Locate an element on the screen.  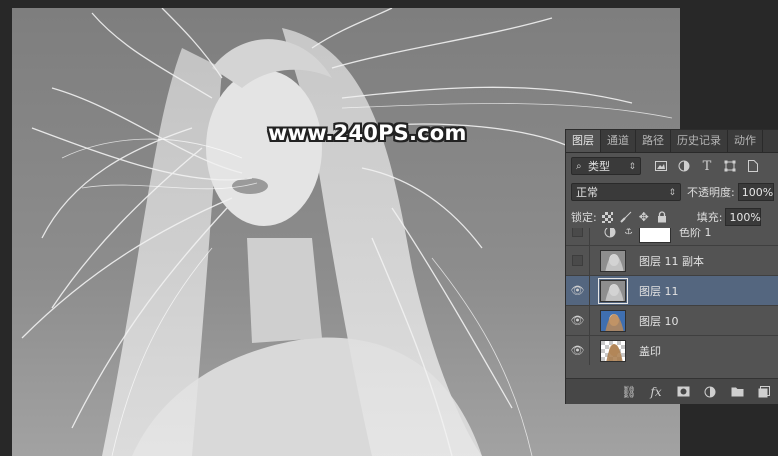
layer-name: 色阶 1 is located at coordinates (695, 233).